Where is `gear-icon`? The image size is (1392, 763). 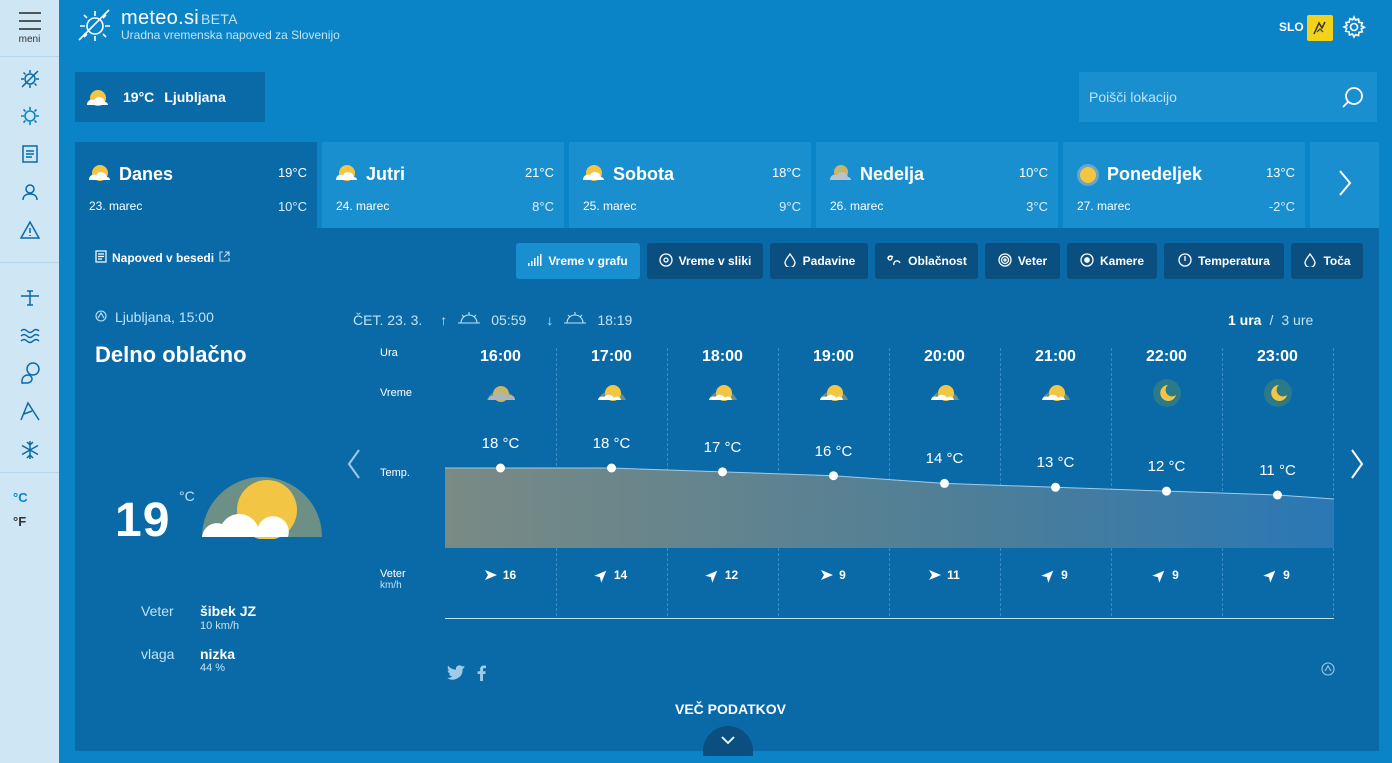
gear-icon is located at coordinates (1354, 29).